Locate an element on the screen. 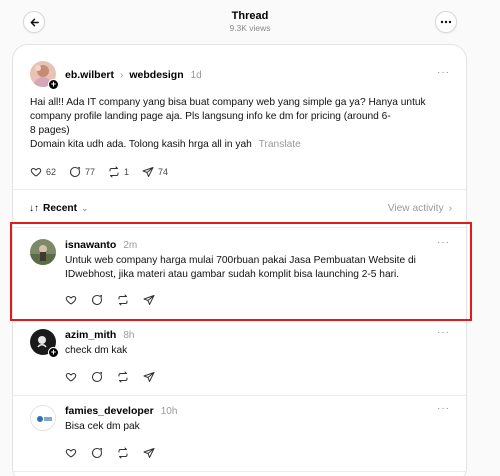 The image size is (500, 476). sort-dropdown: ↓↑ Recent ⌄ is located at coordinates (59, 208).